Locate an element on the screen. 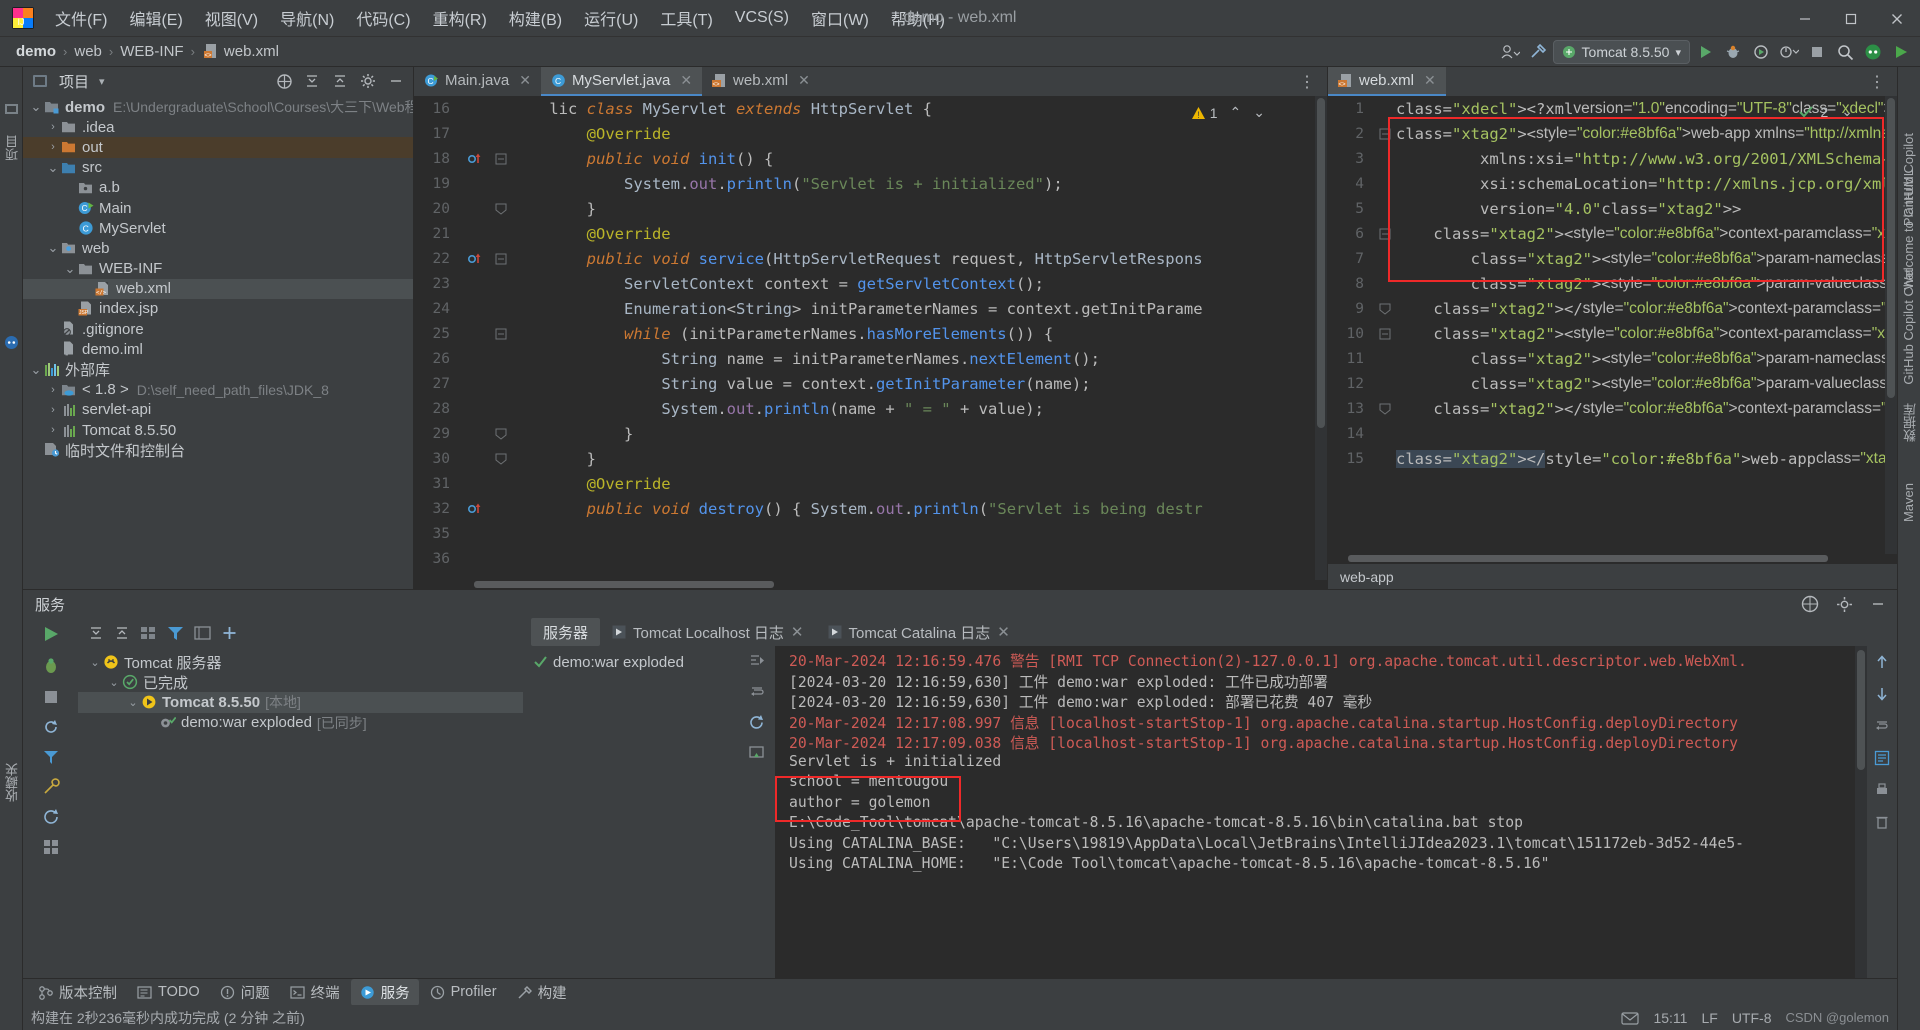  editor-scrollbar-right is located at coordinates (1891, 325).